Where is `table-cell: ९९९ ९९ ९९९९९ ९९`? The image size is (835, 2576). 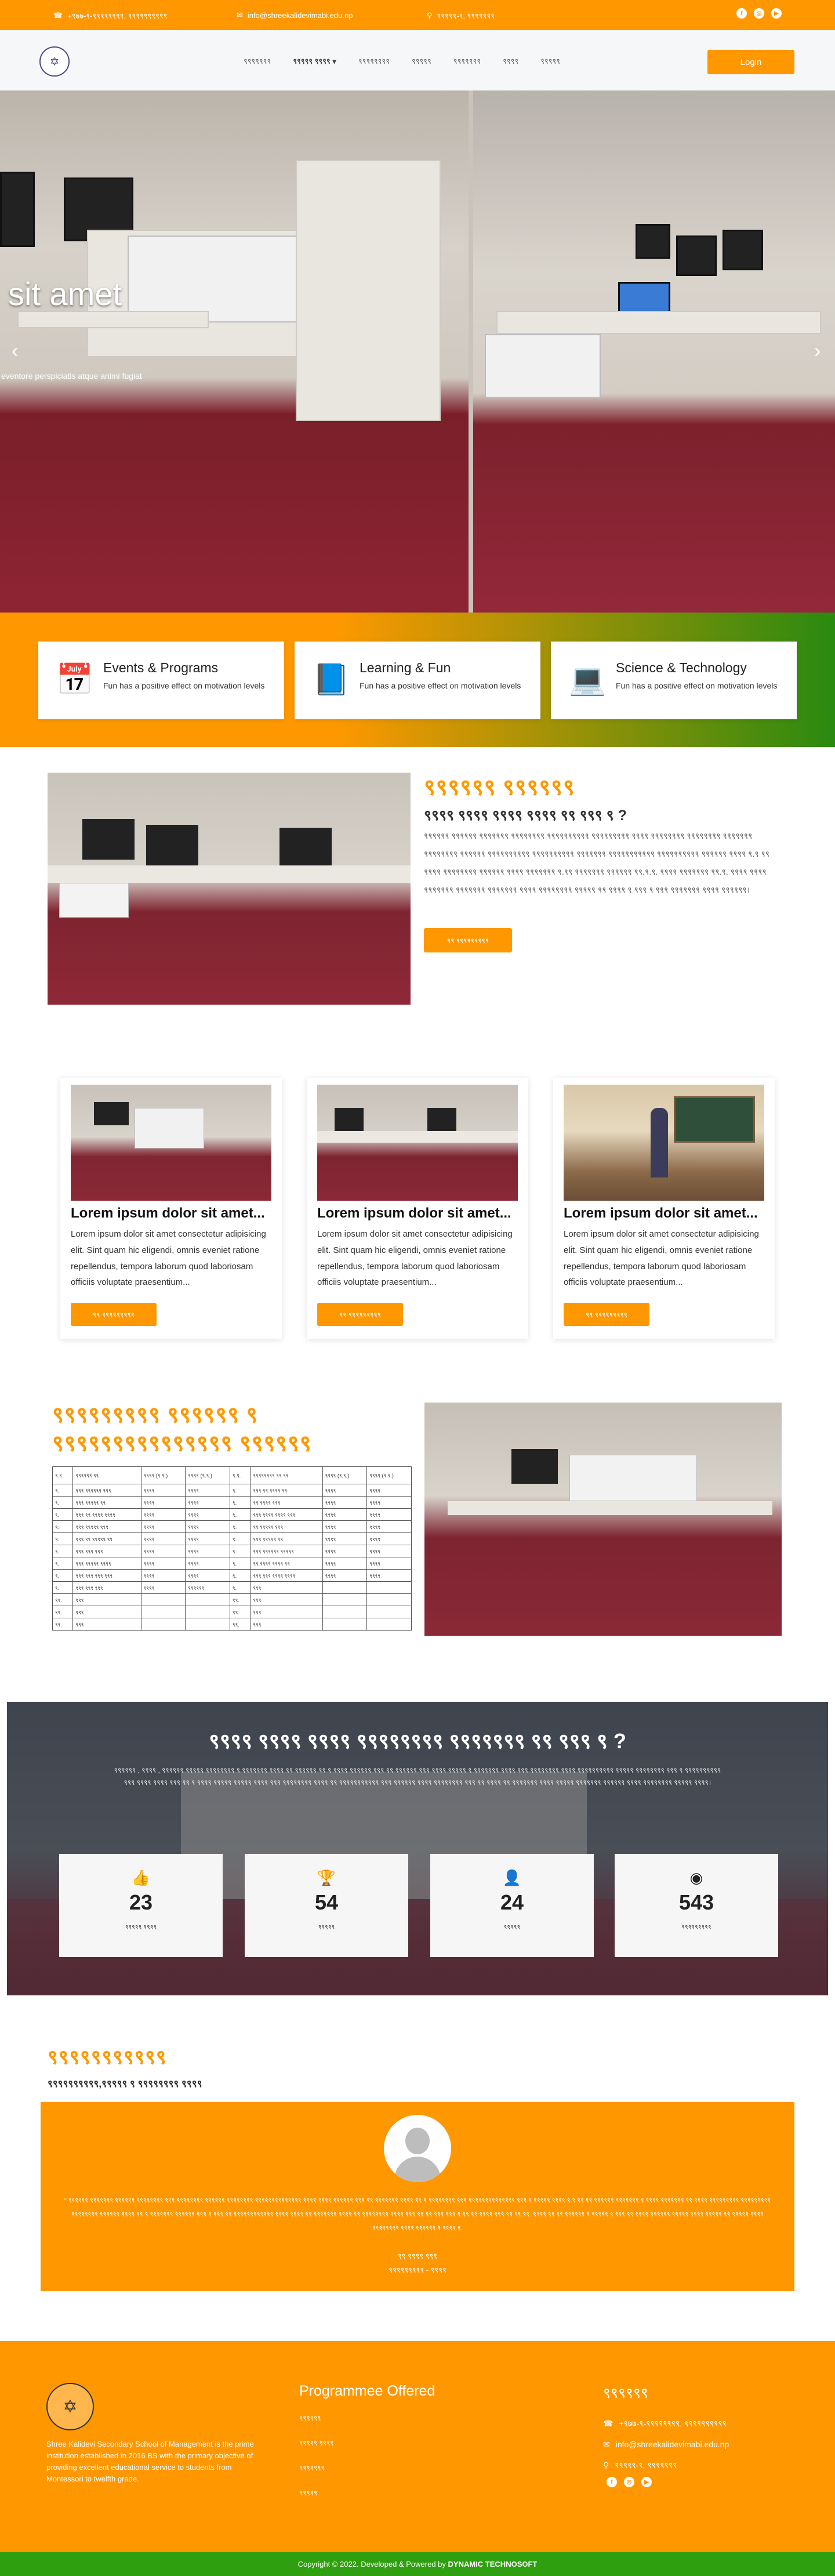
table-cell: ९९९ ९९ ९९९९९ ९९ is located at coordinates (107, 1538).